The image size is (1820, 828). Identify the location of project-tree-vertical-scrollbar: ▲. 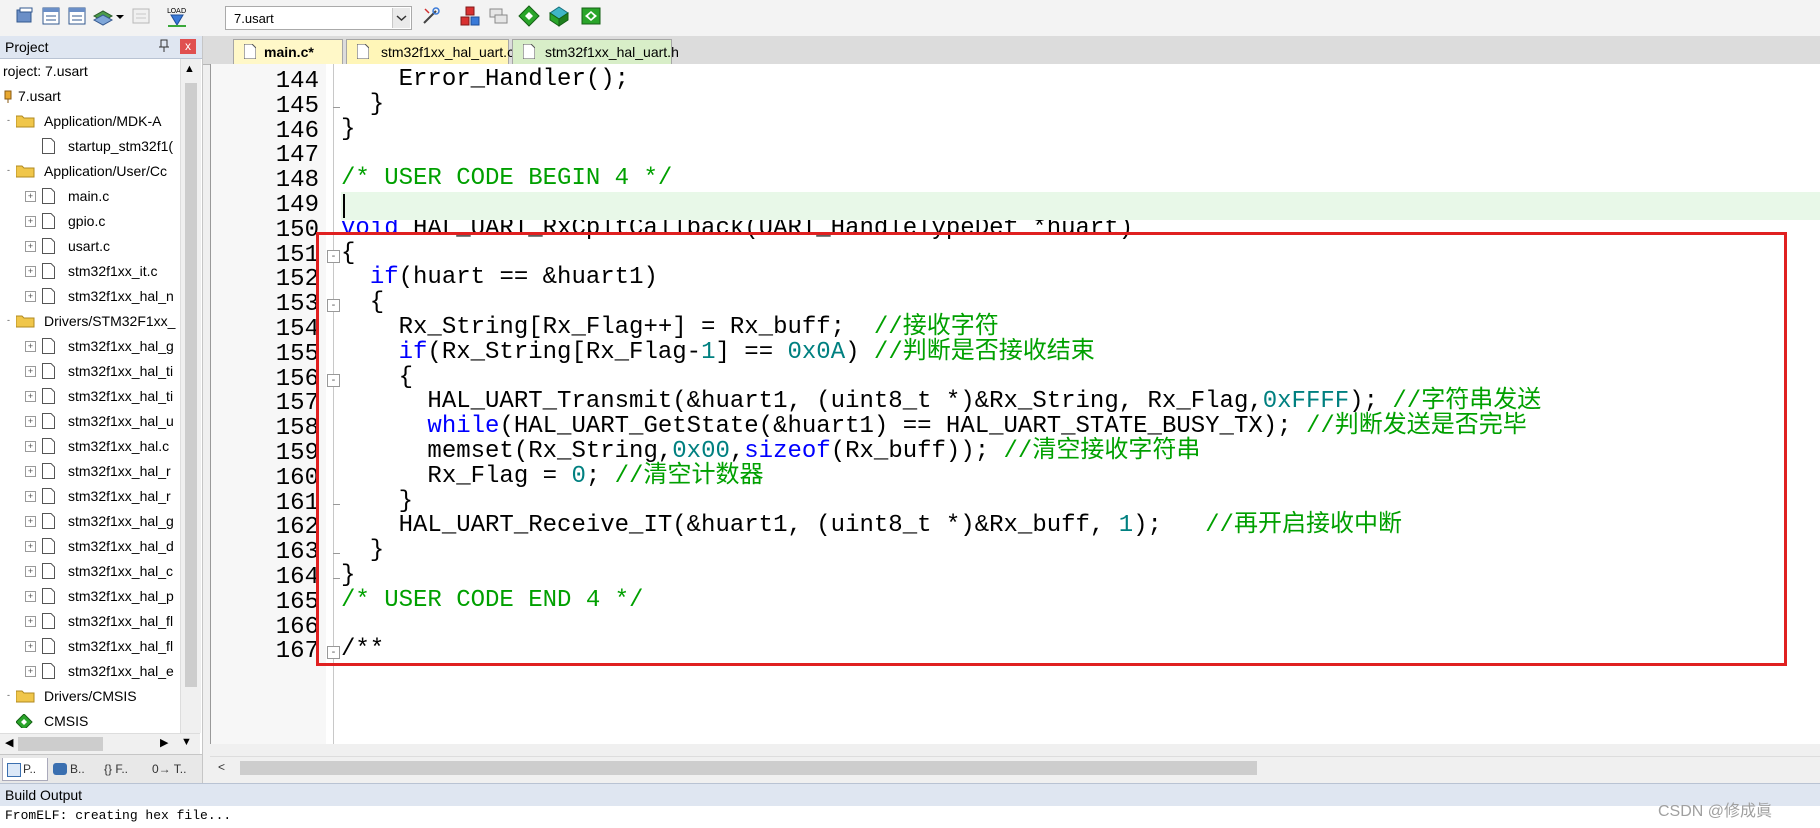
(190, 396).